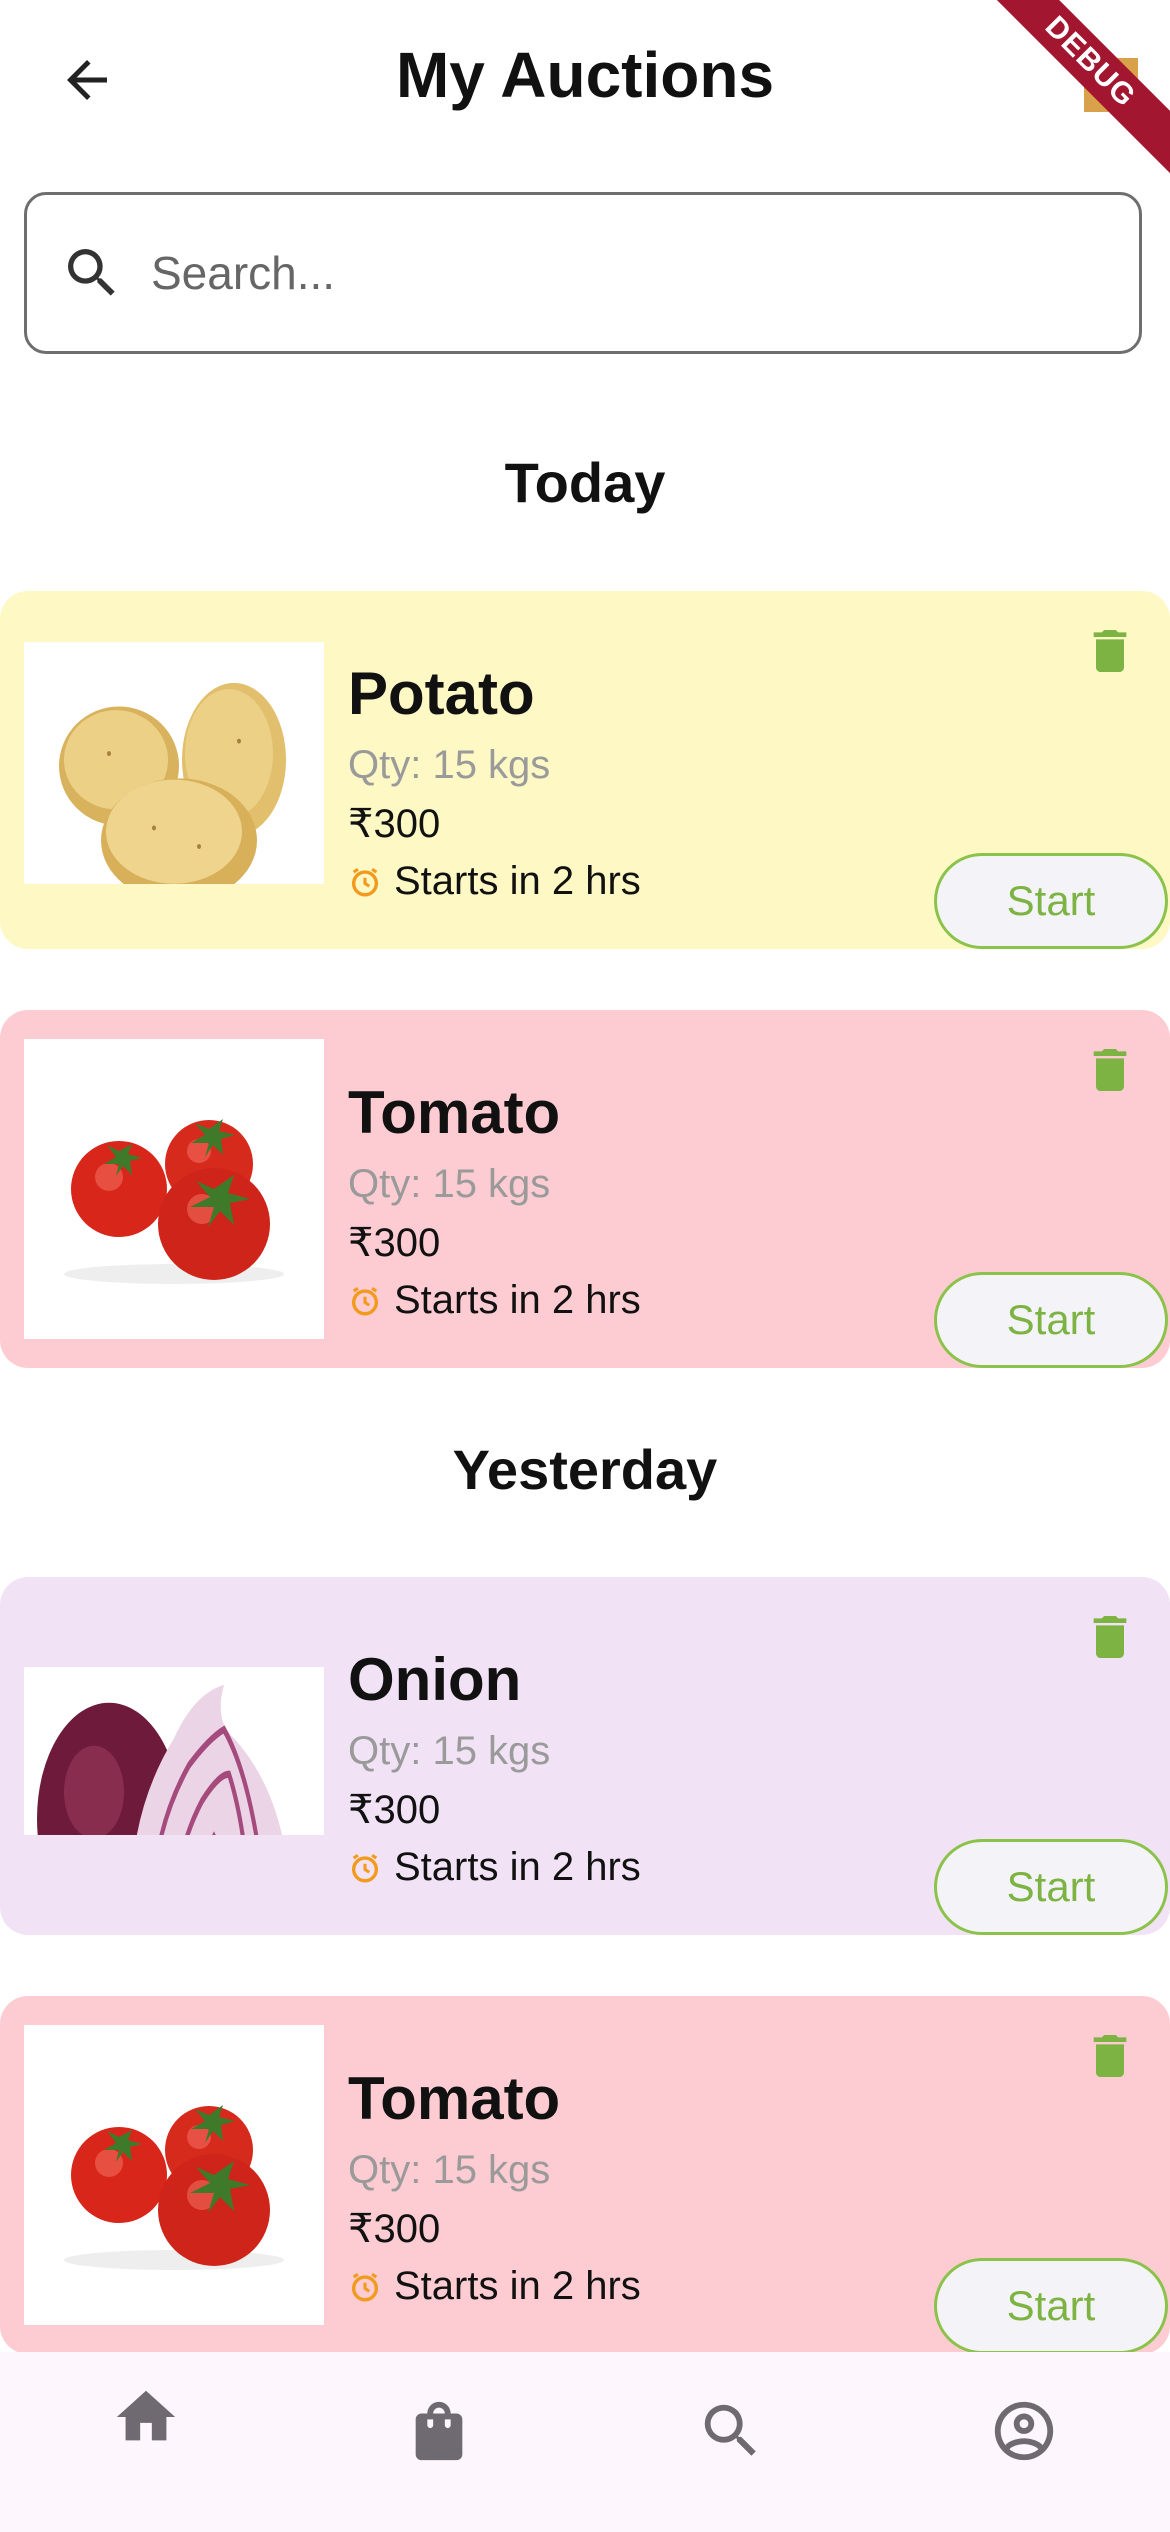  I want to click on product-image-potato, so click(174, 763).